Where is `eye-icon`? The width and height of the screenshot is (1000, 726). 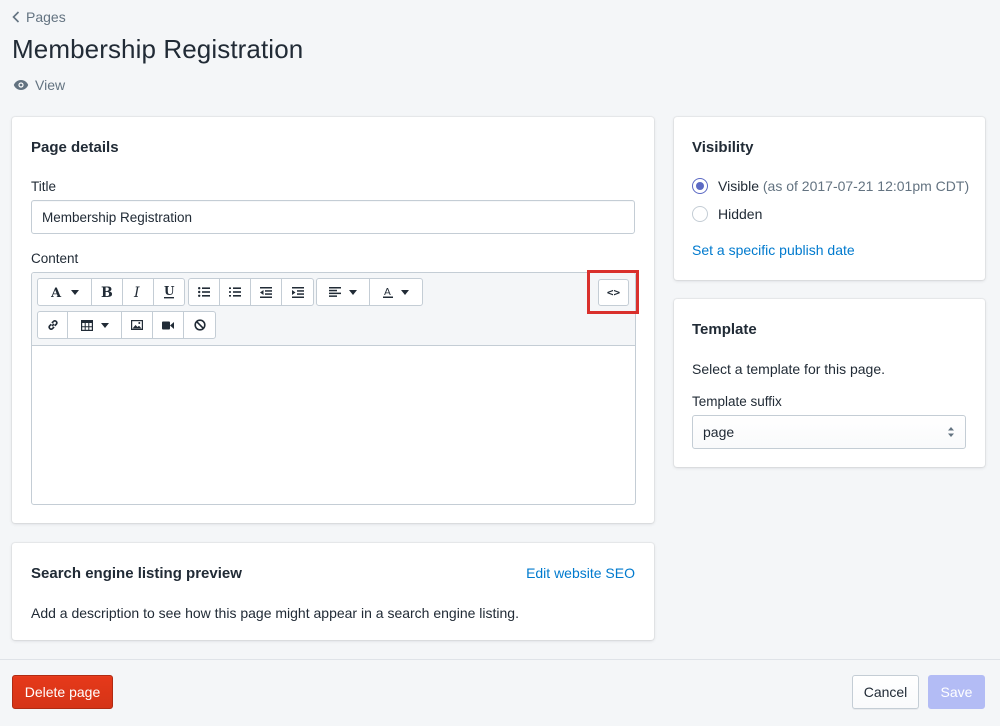 eye-icon is located at coordinates (21, 85).